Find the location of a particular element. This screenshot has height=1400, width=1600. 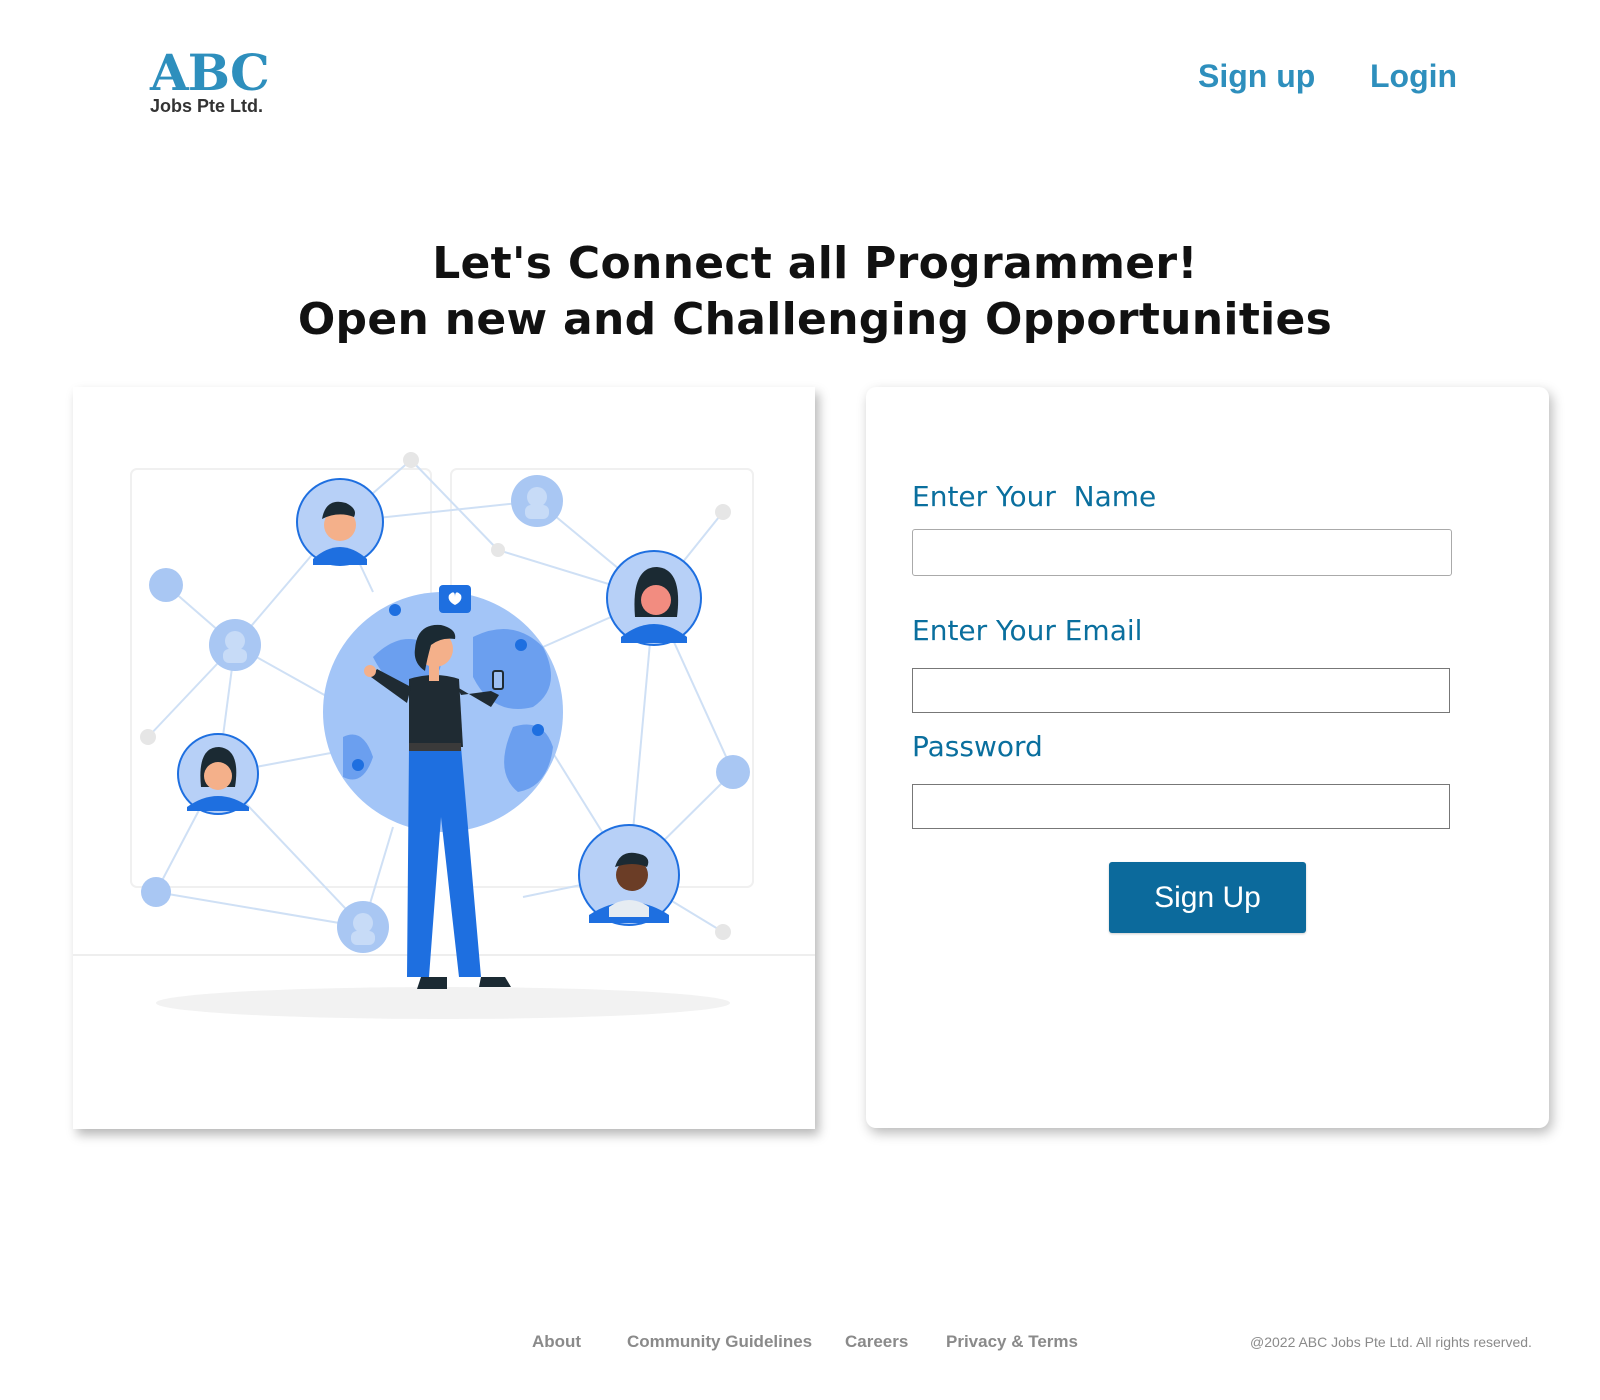

nav-login-link: Login is located at coordinates (1413, 76).